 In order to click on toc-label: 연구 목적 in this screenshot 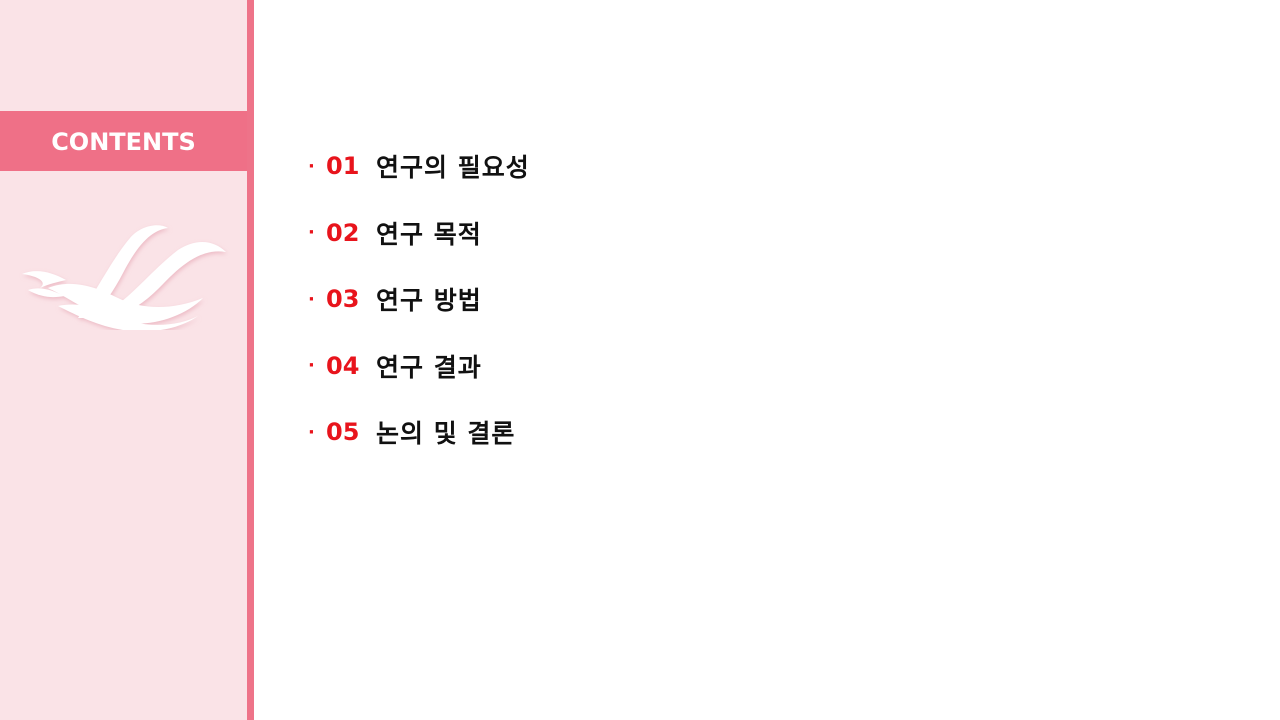, I will do `click(429, 234)`.